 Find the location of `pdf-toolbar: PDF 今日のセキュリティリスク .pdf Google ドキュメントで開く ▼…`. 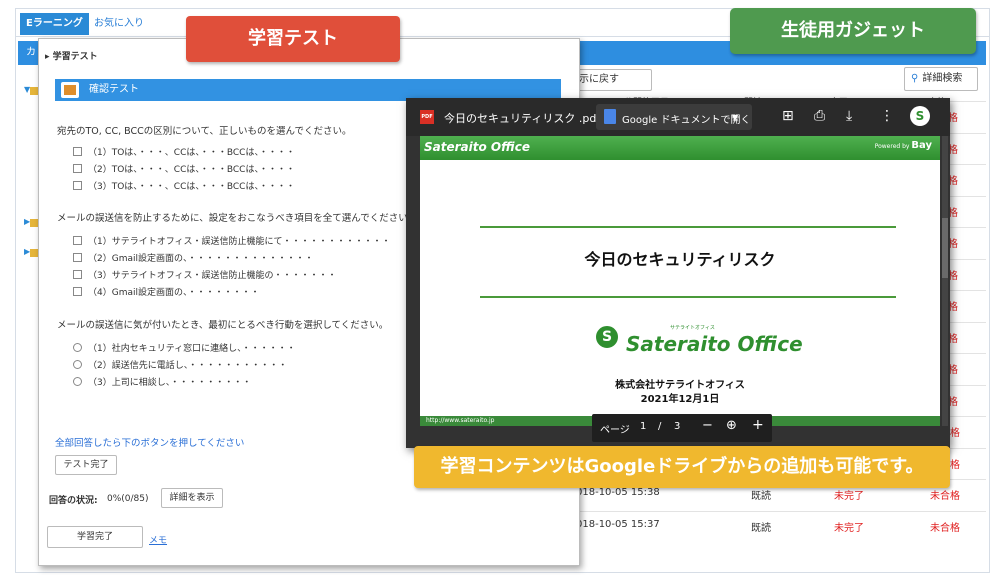

pdf-toolbar: PDF 今日のセキュリティリスク .pdf Google ドキュメントで開く ▼… is located at coordinates (678, 117).